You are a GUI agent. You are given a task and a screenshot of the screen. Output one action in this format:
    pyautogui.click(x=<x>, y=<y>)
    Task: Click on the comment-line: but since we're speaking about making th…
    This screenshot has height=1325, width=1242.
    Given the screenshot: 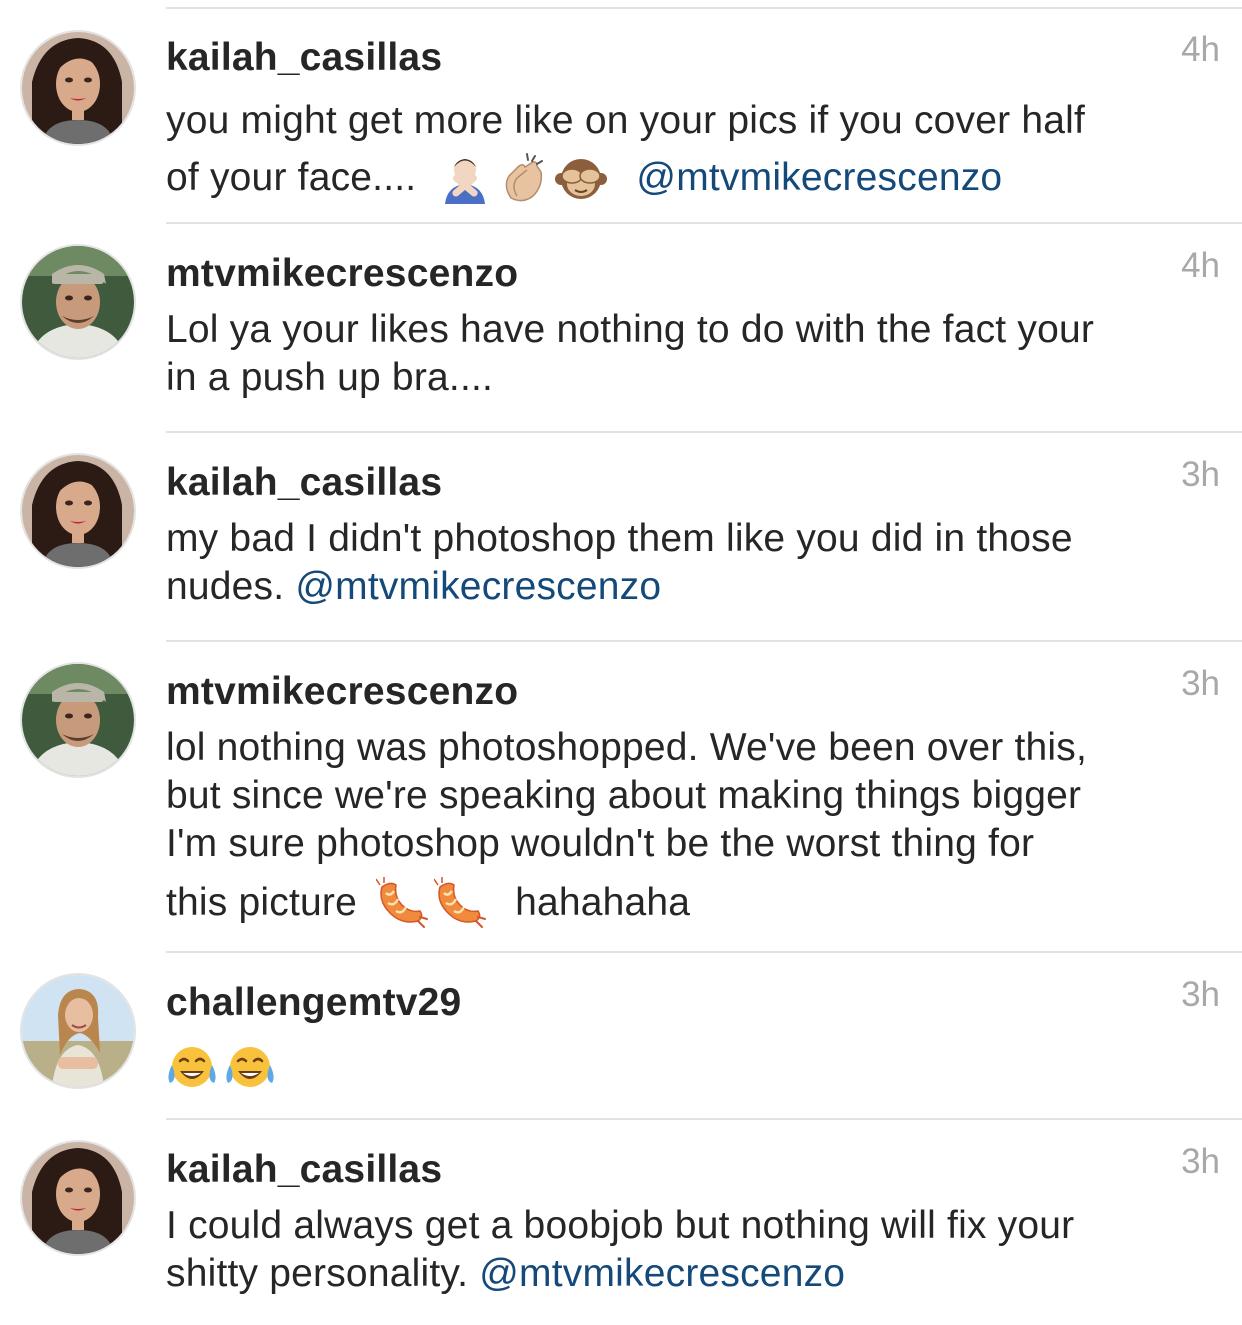 What is the action you would take?
    pyautogui.click(x=686, y=796)
    